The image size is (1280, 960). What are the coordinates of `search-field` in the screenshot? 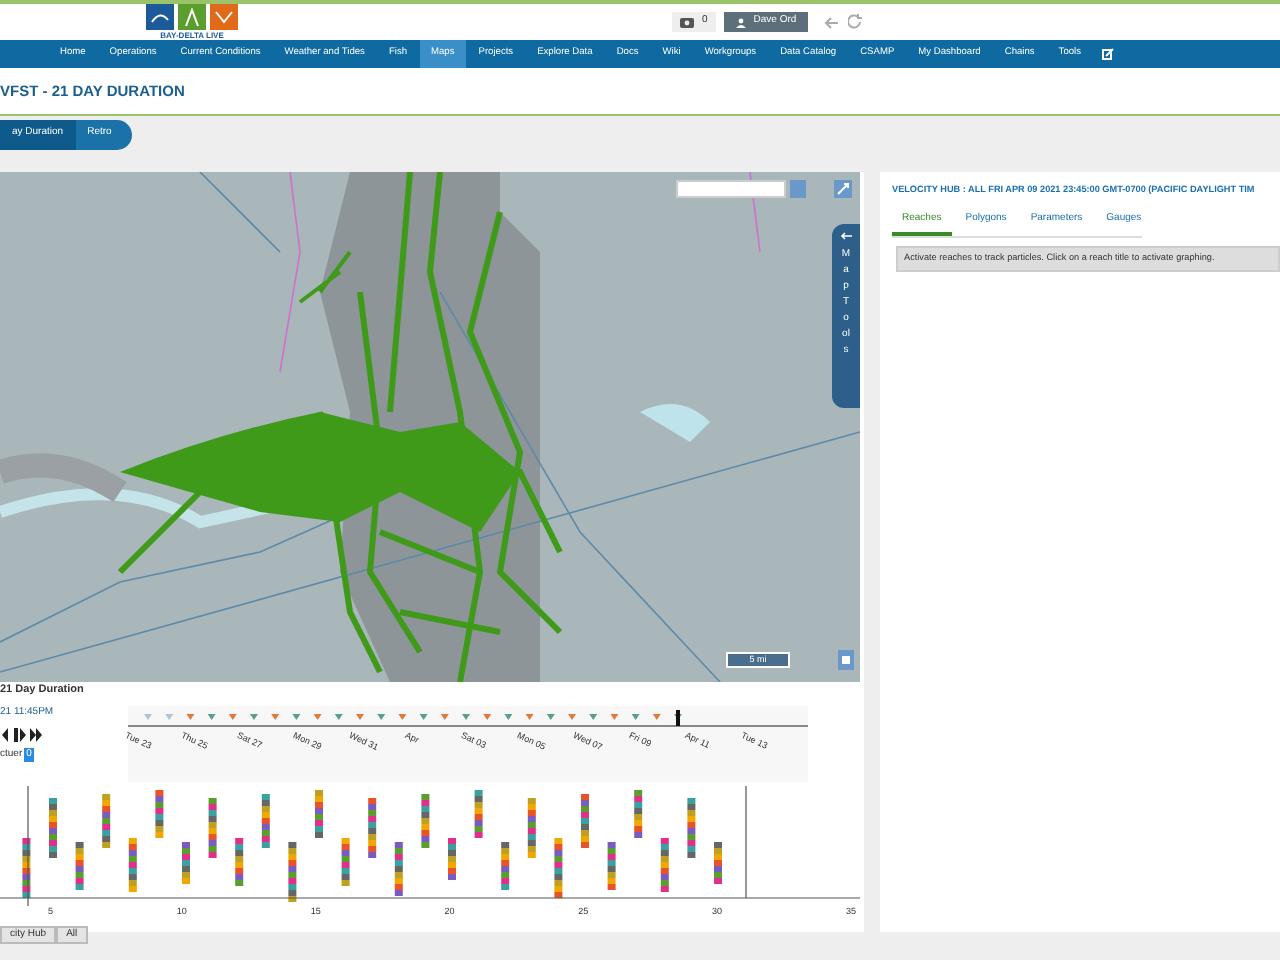 It's located at (731, 189).